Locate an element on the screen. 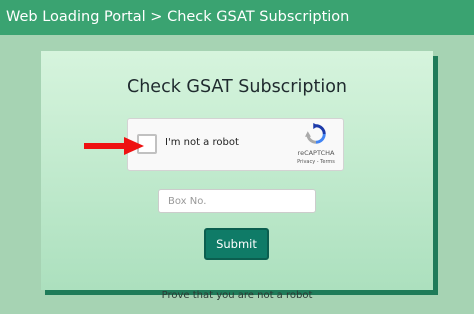 This screenshot has height=314, width=474. box-number-input is located at coordinates (237, 201).